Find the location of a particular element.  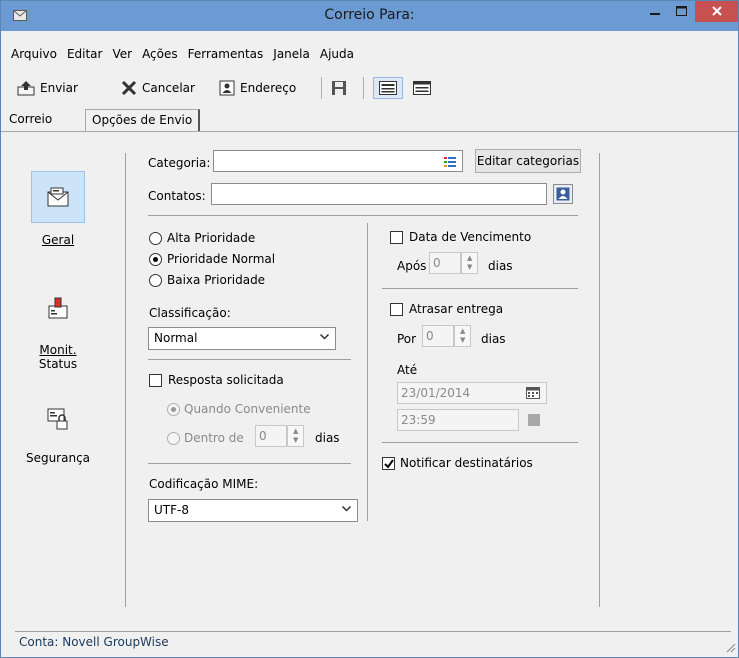

due-date-label: Data de Vencimento is located at coordinates (470, 237).